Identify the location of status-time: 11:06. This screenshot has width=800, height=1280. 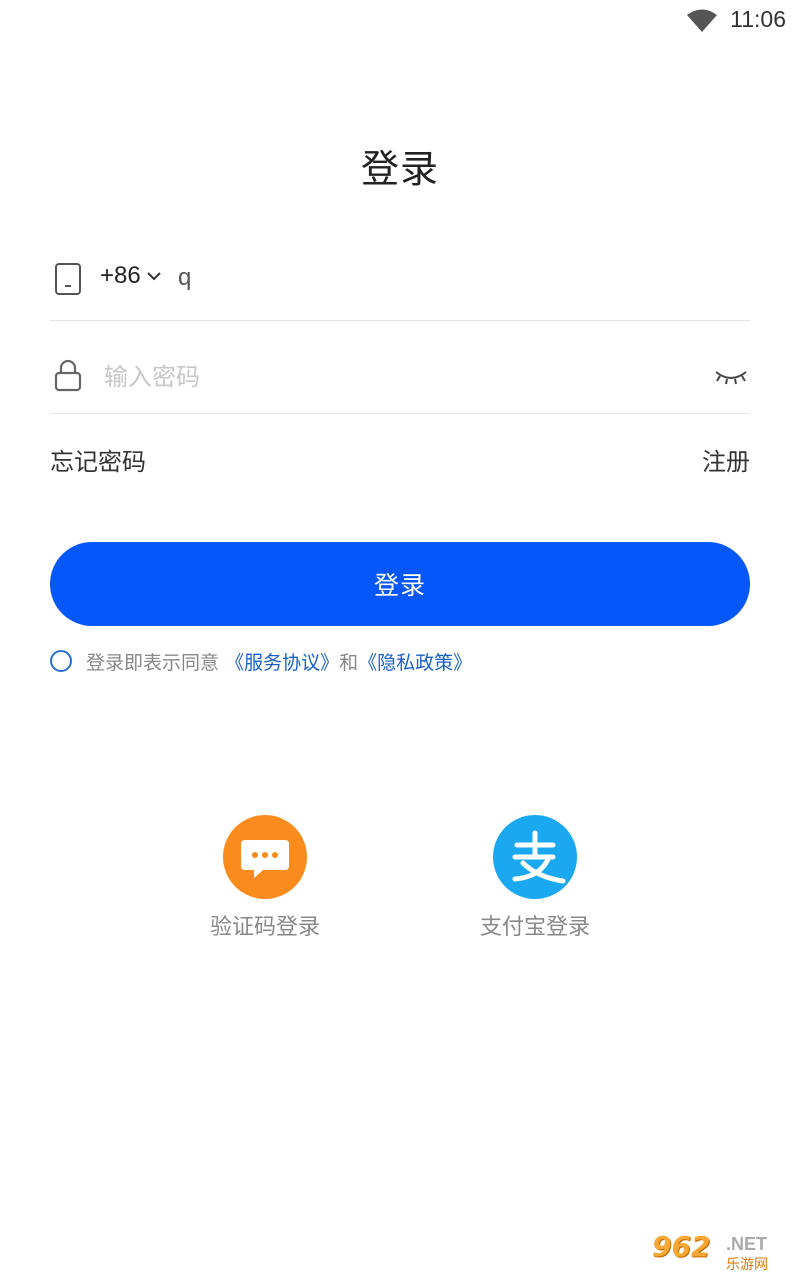
(758, 19).